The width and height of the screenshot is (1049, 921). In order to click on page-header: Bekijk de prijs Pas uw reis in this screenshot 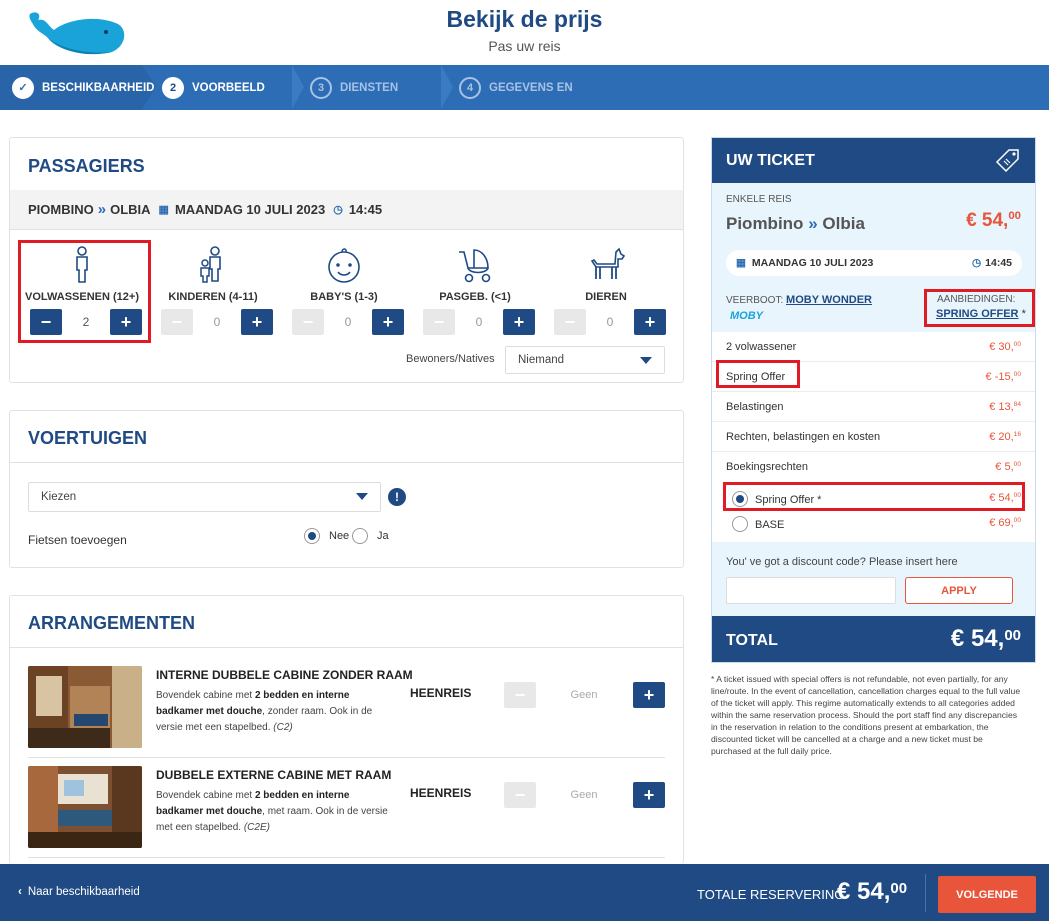, I will do `click(524, 32)`.